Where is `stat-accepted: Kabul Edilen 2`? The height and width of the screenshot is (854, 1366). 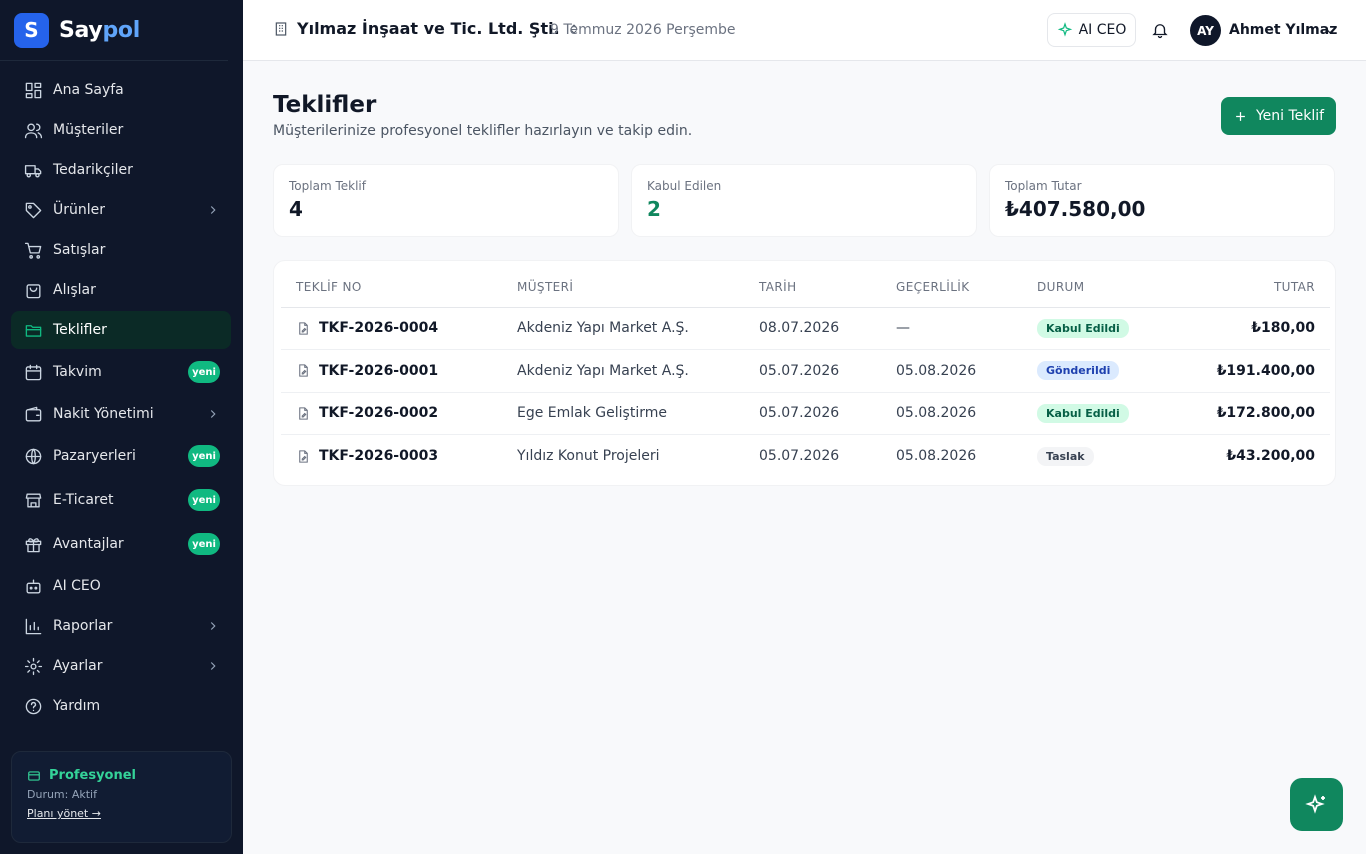
stat-accepted: Kabul Edilen 2 is located at coordinates (804, 200).